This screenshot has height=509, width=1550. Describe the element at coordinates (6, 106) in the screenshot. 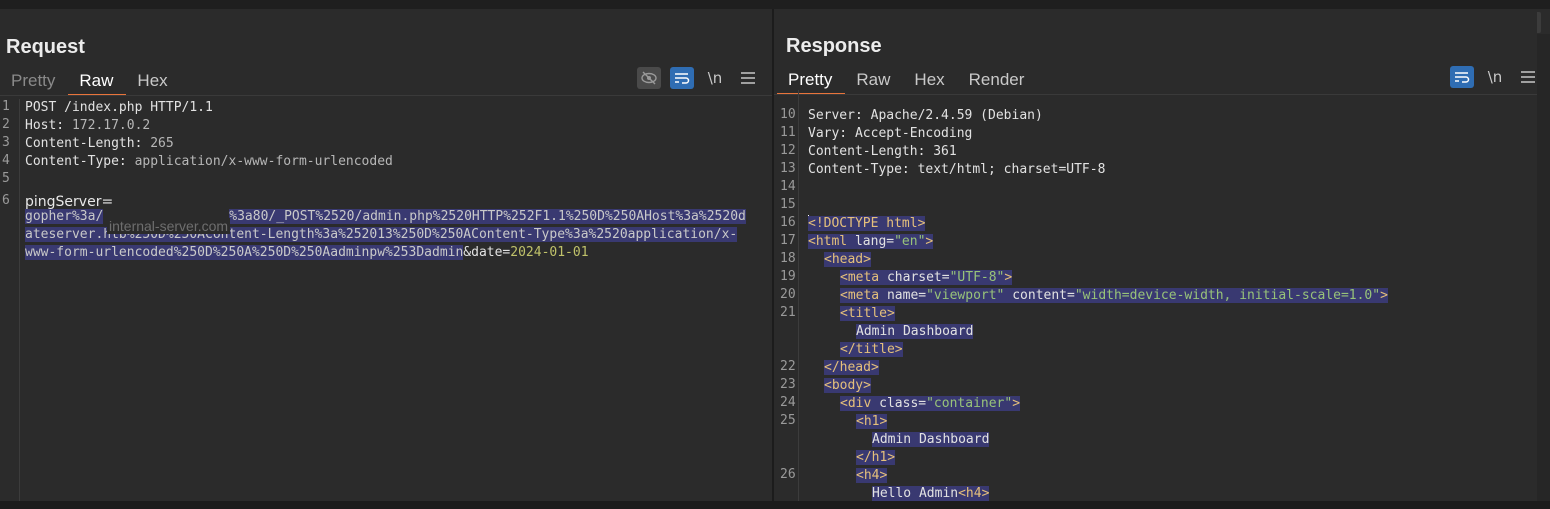

I see `line-number: 1` at that location.